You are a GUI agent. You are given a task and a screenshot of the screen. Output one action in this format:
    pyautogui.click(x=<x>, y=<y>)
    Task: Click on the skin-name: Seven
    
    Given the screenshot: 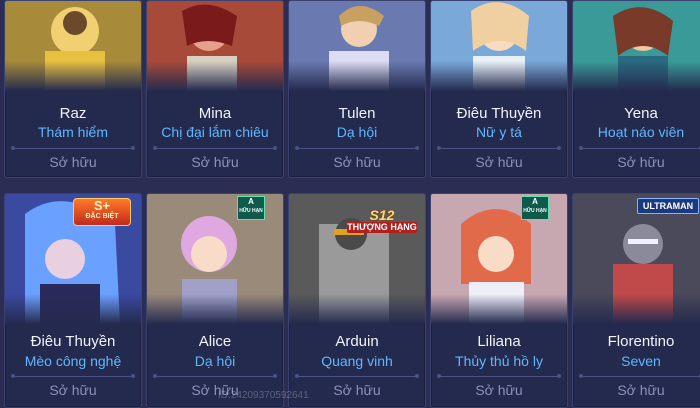 What is the action you would take?
    pyautogui.click(x=641, y=361)
    